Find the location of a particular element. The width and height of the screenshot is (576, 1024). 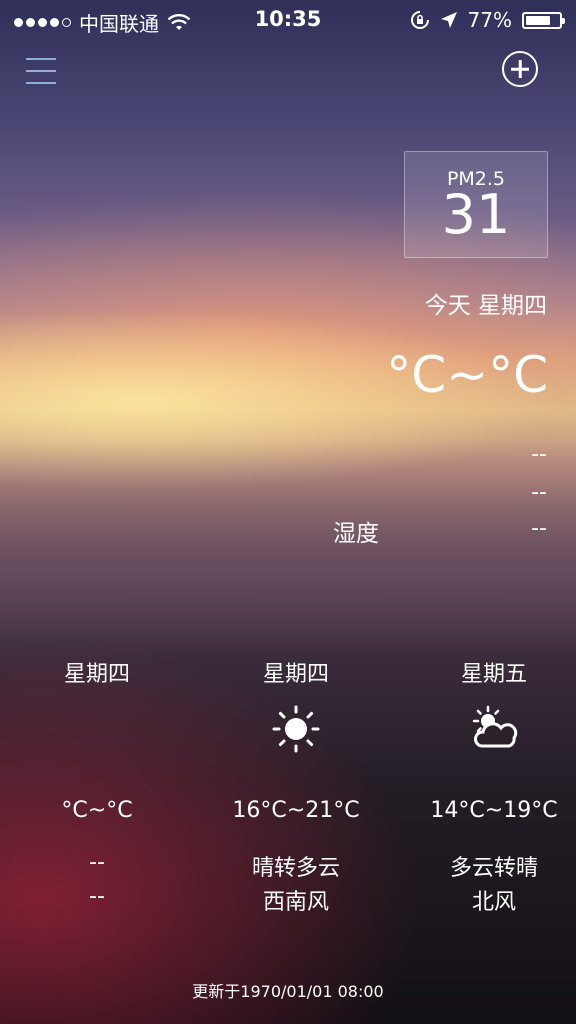

pm25-panel: PM2.5 31 is located at coordinates (476, 204).